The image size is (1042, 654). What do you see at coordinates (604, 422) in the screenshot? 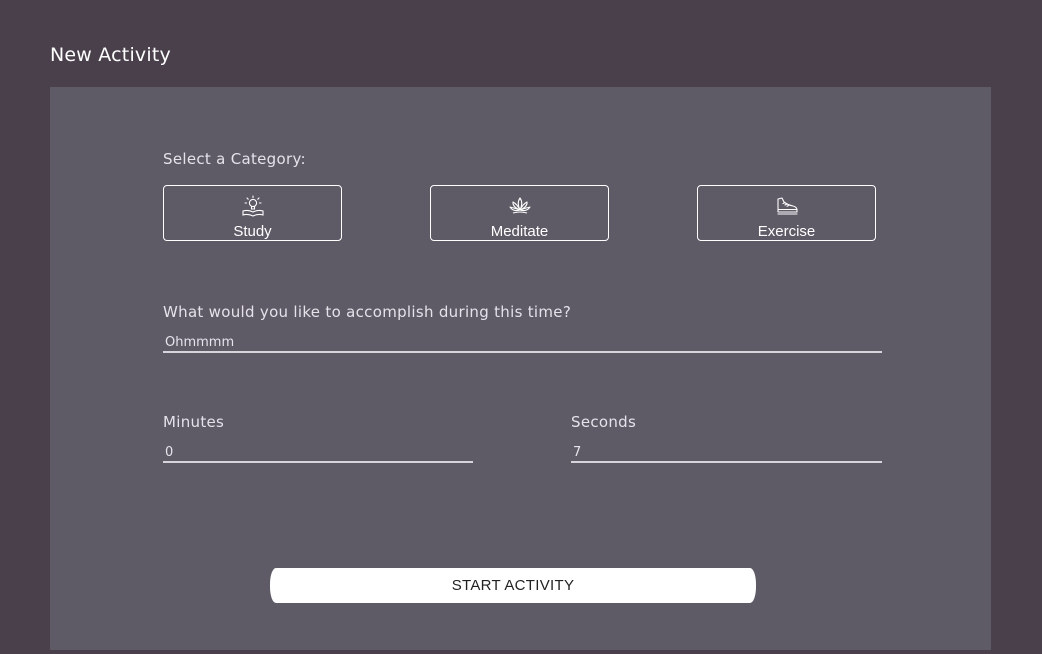
I see `seconds-label: Seconds` at bounding box center [604, 422].